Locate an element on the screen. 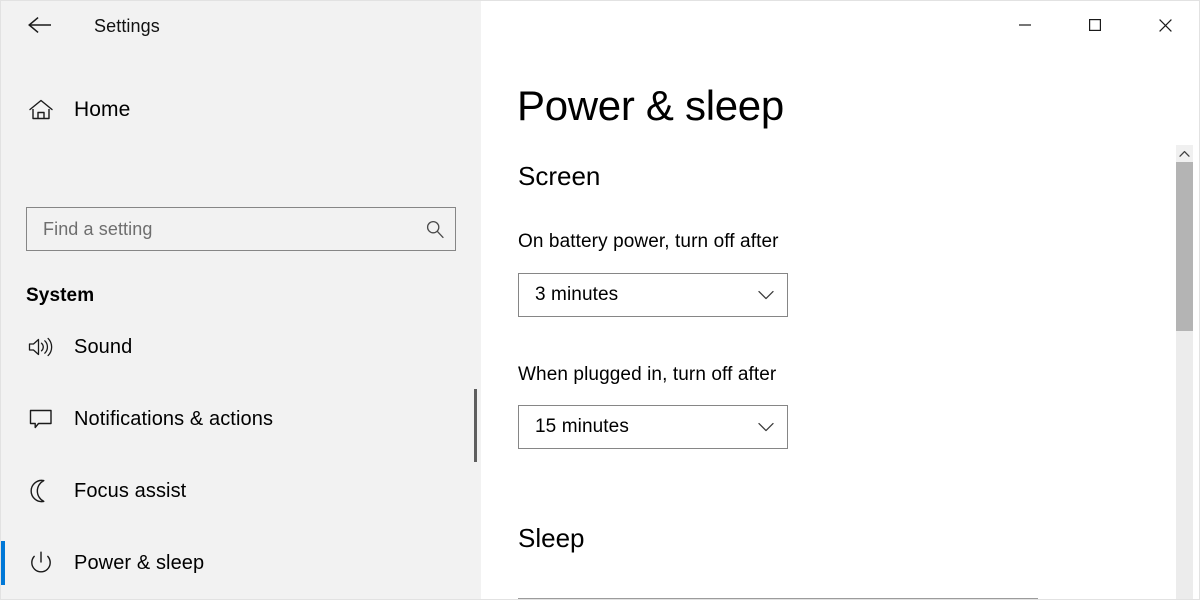  close-icon is located at coordinates (1165, 25).